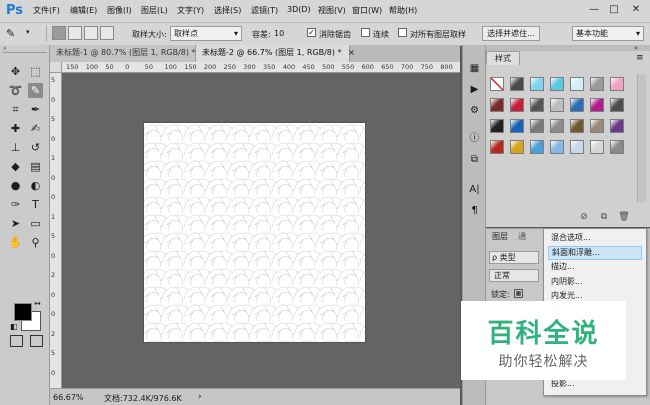 Image resolution: width=650 pixels, height=405 pixels. I want to click on trash-icon: 🗑, so click(624, 217).